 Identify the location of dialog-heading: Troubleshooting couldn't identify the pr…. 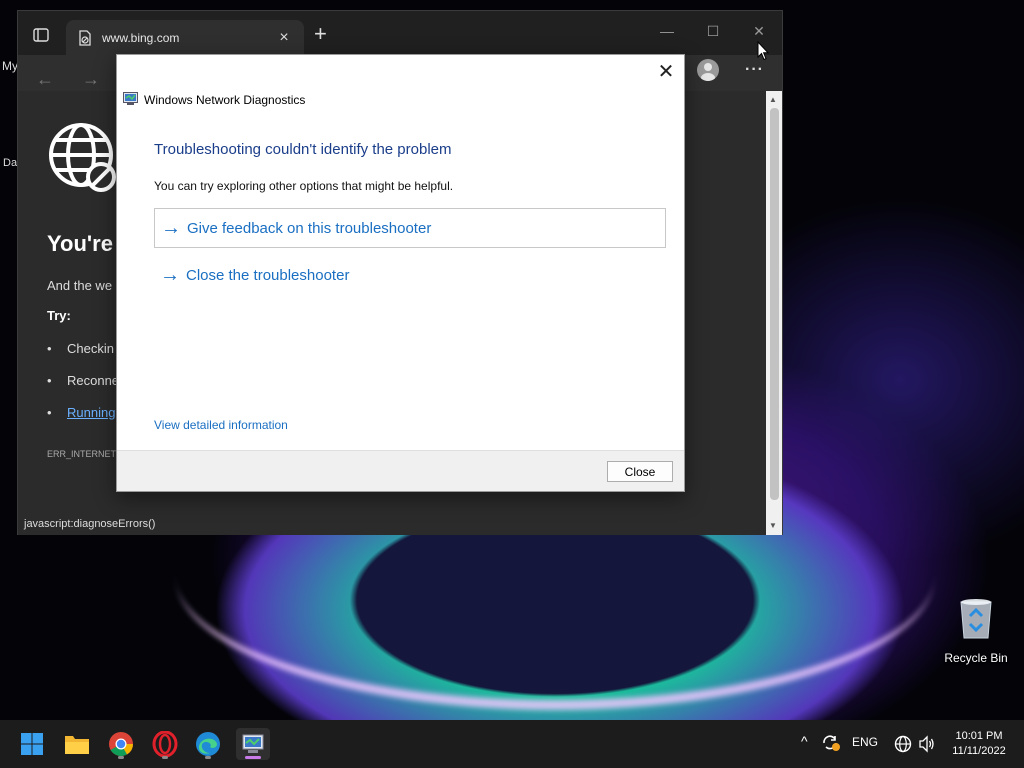
(303, 149).